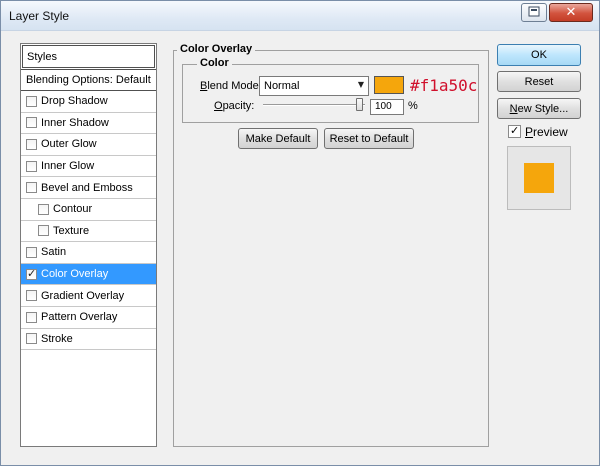 Image resolution: width=600 pixels, height=466 pixels. Describe the element at coordinates (39, 16) in the screenshot. I see `dialog-title: Layer Style` at that location.